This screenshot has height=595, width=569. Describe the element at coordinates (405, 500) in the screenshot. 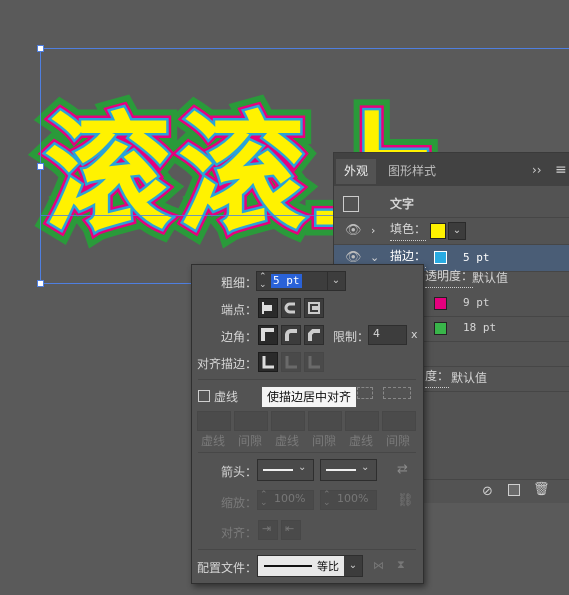

I see `link-scale-icon: ⛓` at that location.